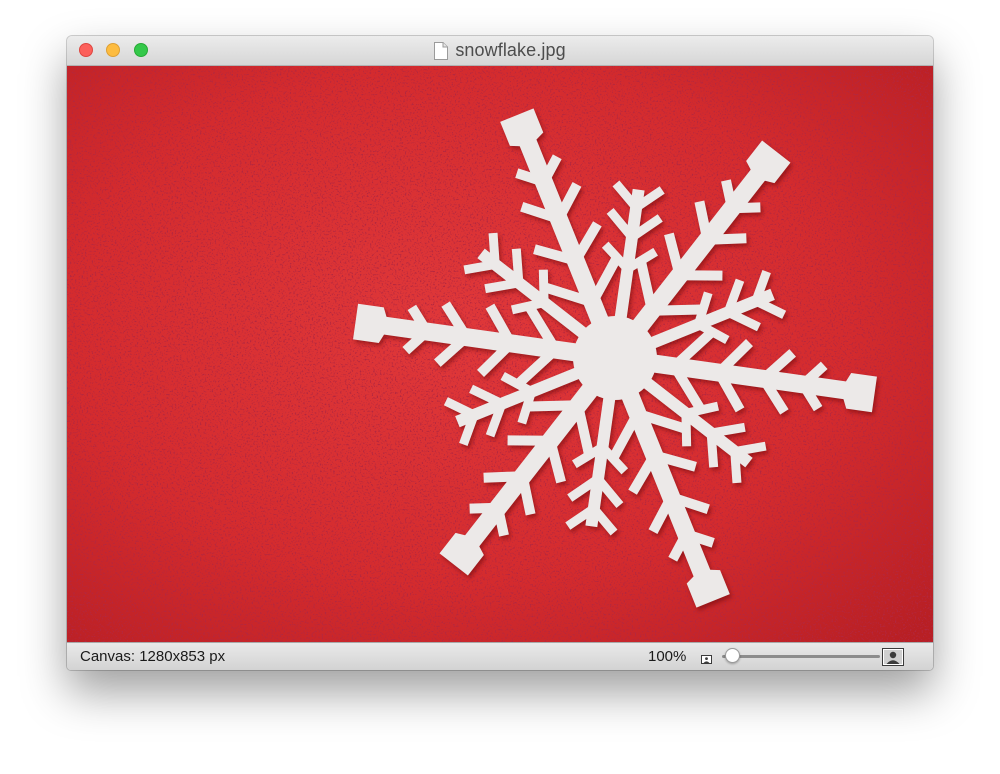 This screenshot has height=774, width=1000. Describe the element at coordinates (732, 655) in the screenshot. I see `zoom-slider-knob` at that location.